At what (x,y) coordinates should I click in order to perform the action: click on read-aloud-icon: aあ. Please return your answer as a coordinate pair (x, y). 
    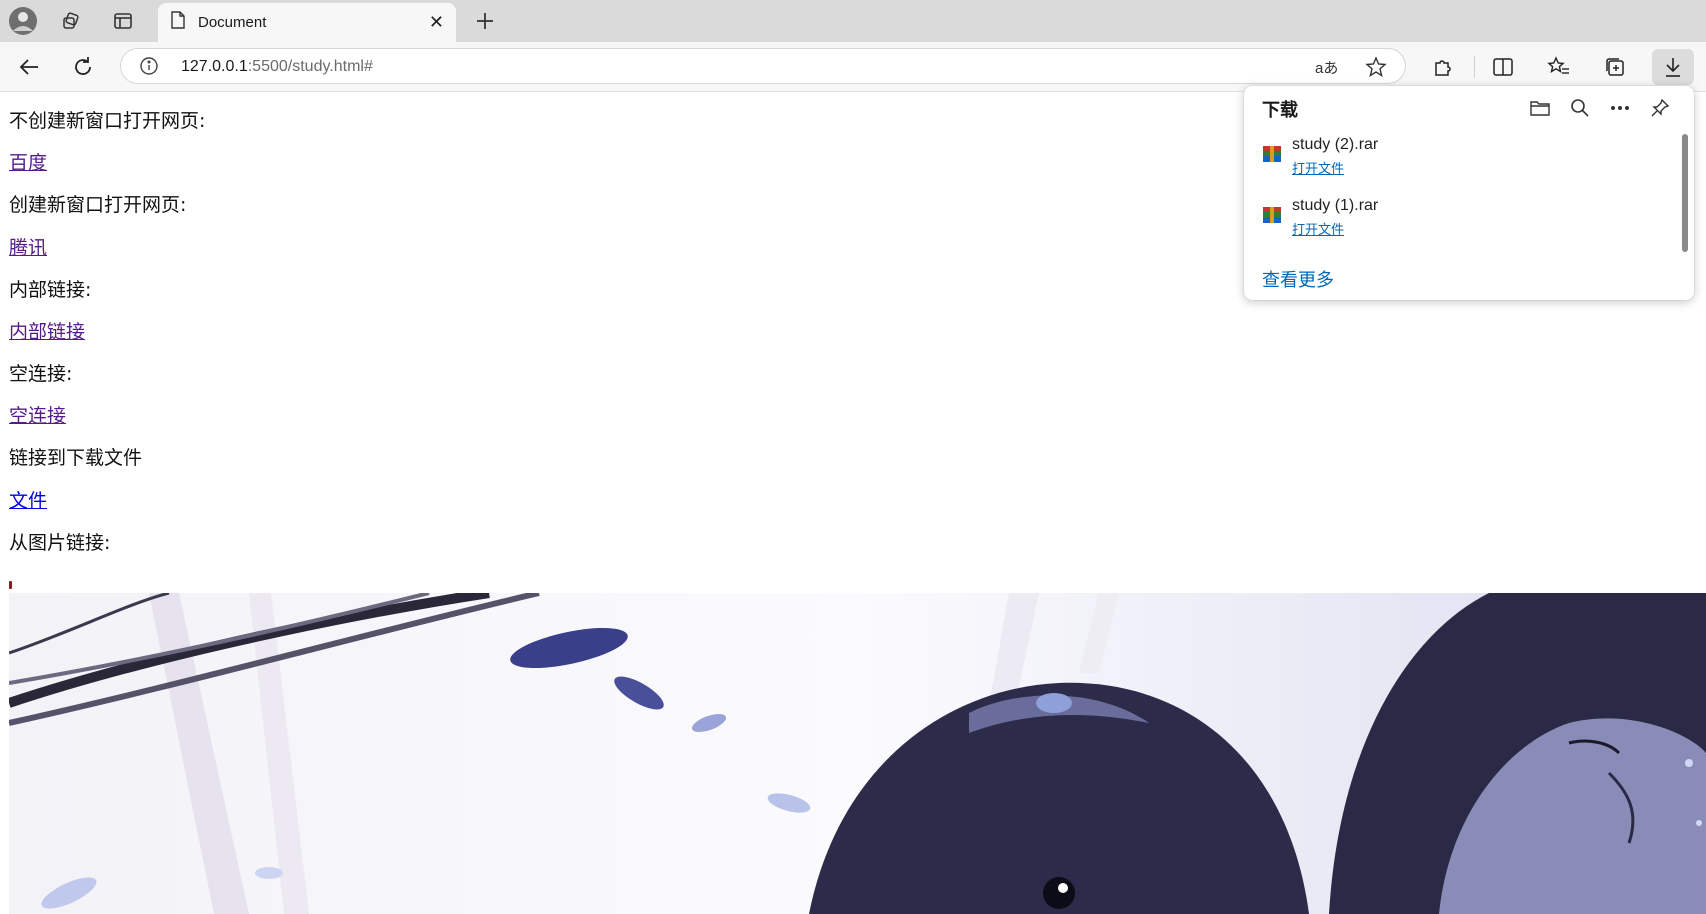
    Looking at the image, I should click on (1326, 67).